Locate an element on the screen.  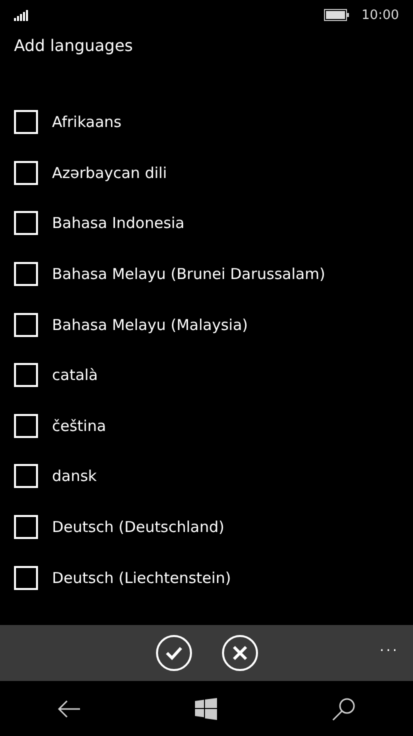
language-label: Deutsch (Deutschland) is located at coordinates (138, 527).